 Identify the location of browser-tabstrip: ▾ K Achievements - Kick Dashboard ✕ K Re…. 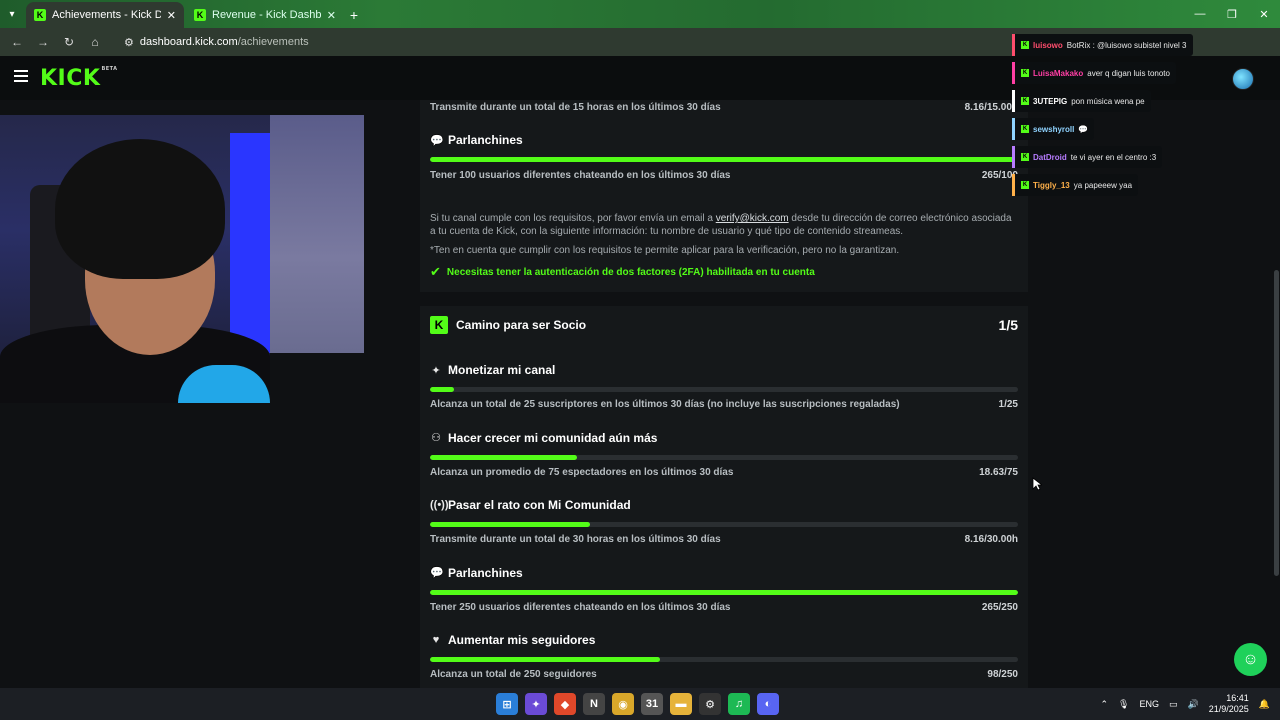
(640, 14).